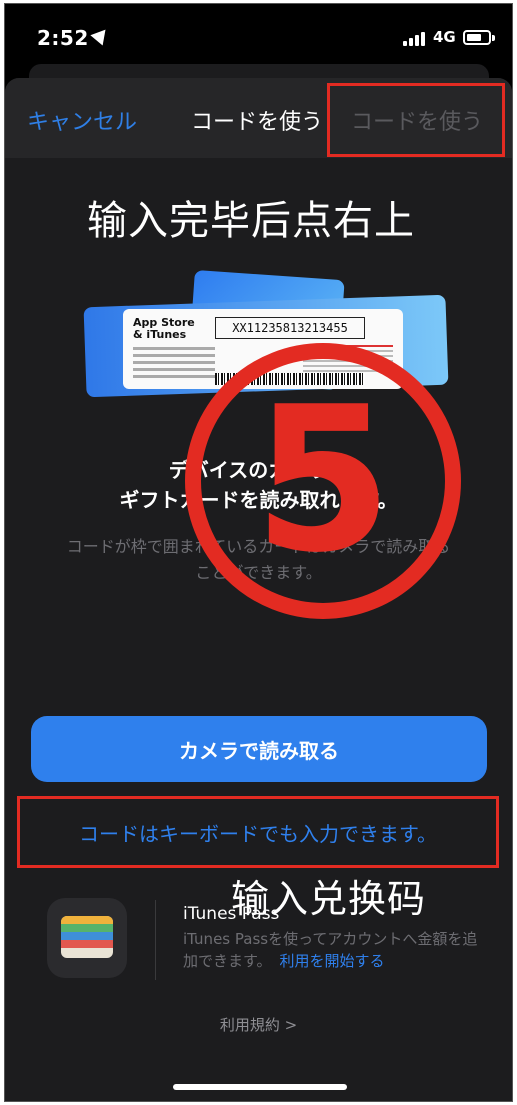 This screenshot has width=517, height=1105. I want to click on status-bar: 2:52 4G, so click(258, 36).